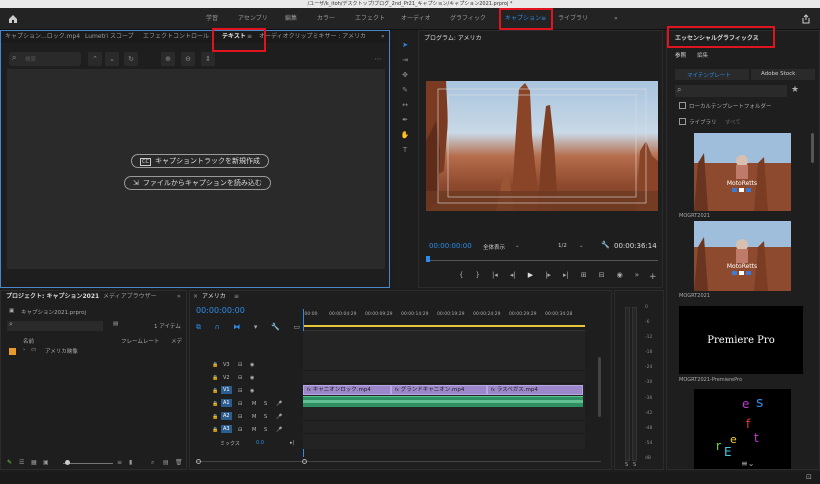  What do you see at coordinates (55, 325) in the screenshot?
I see `project-search-input: ⌕` at bounding box center [55, 325].